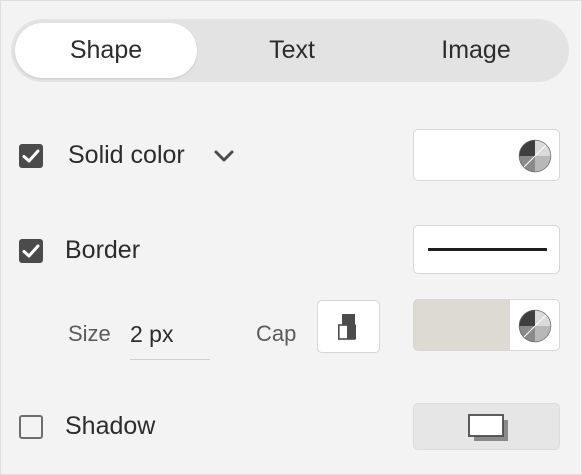 The width and height of the screenshot is (582, 475). I want to click on tab-image: Image, so click(476, 50).